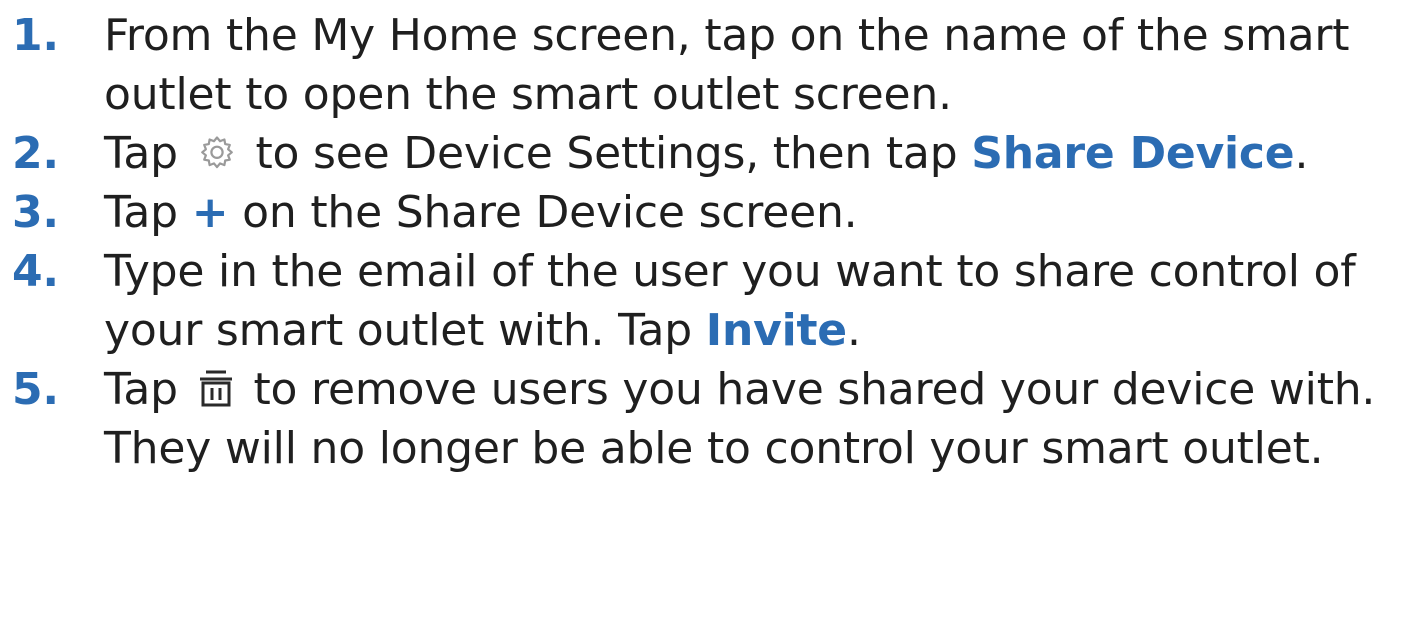  Describe the element at coordinates (606, 153) in the screenshot. I see `step-text-post: to see Device Settings, then tap` at that location.